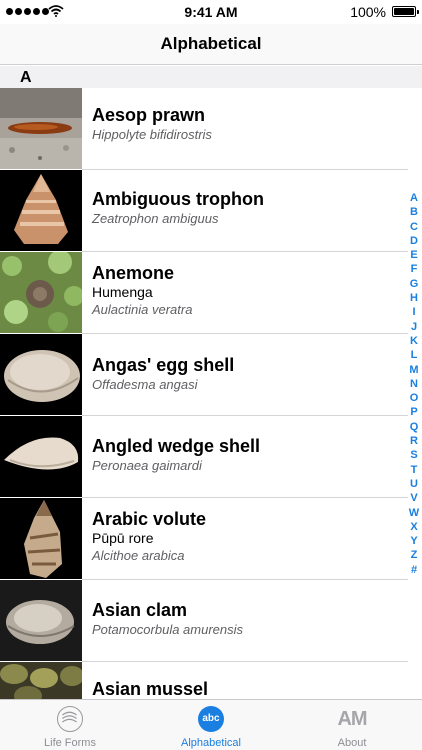 Image resolution: width=422 pixels, height=750 pixels. Describe the element at coordinates (414, 370) in the screenshot. I see `index-letter-m: M` at that location.